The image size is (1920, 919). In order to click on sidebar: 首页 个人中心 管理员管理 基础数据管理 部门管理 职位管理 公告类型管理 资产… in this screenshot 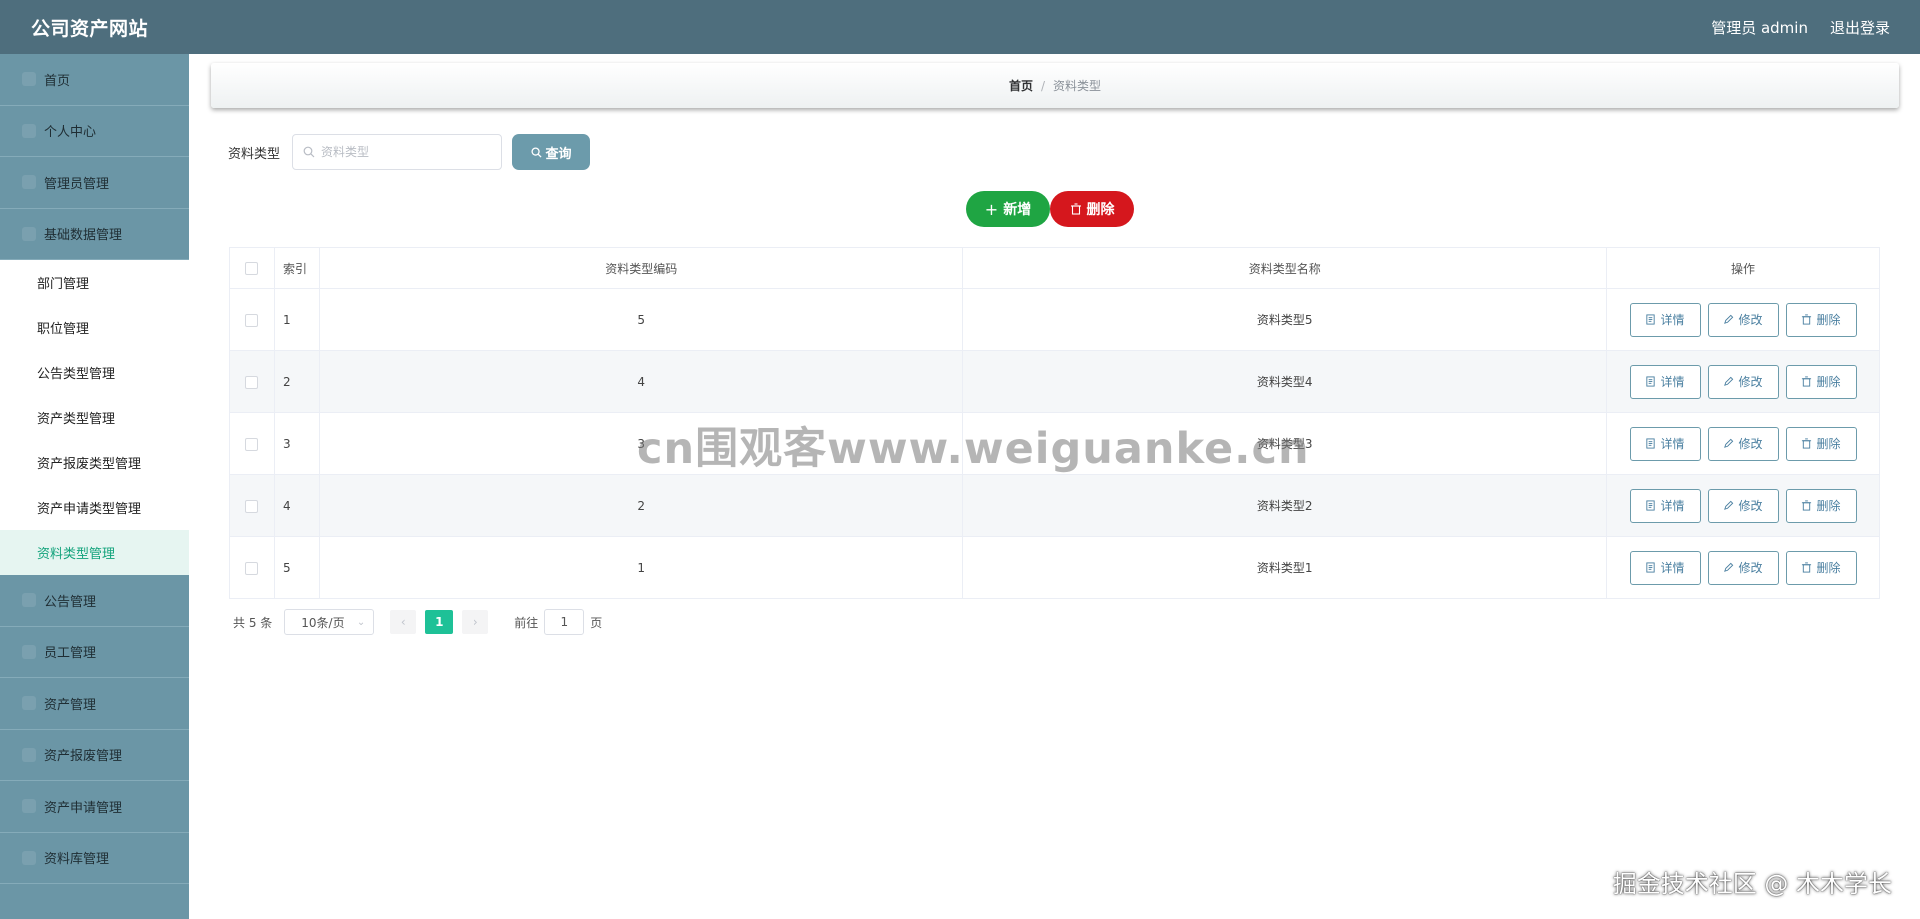, I will do `click(94, 486)`.